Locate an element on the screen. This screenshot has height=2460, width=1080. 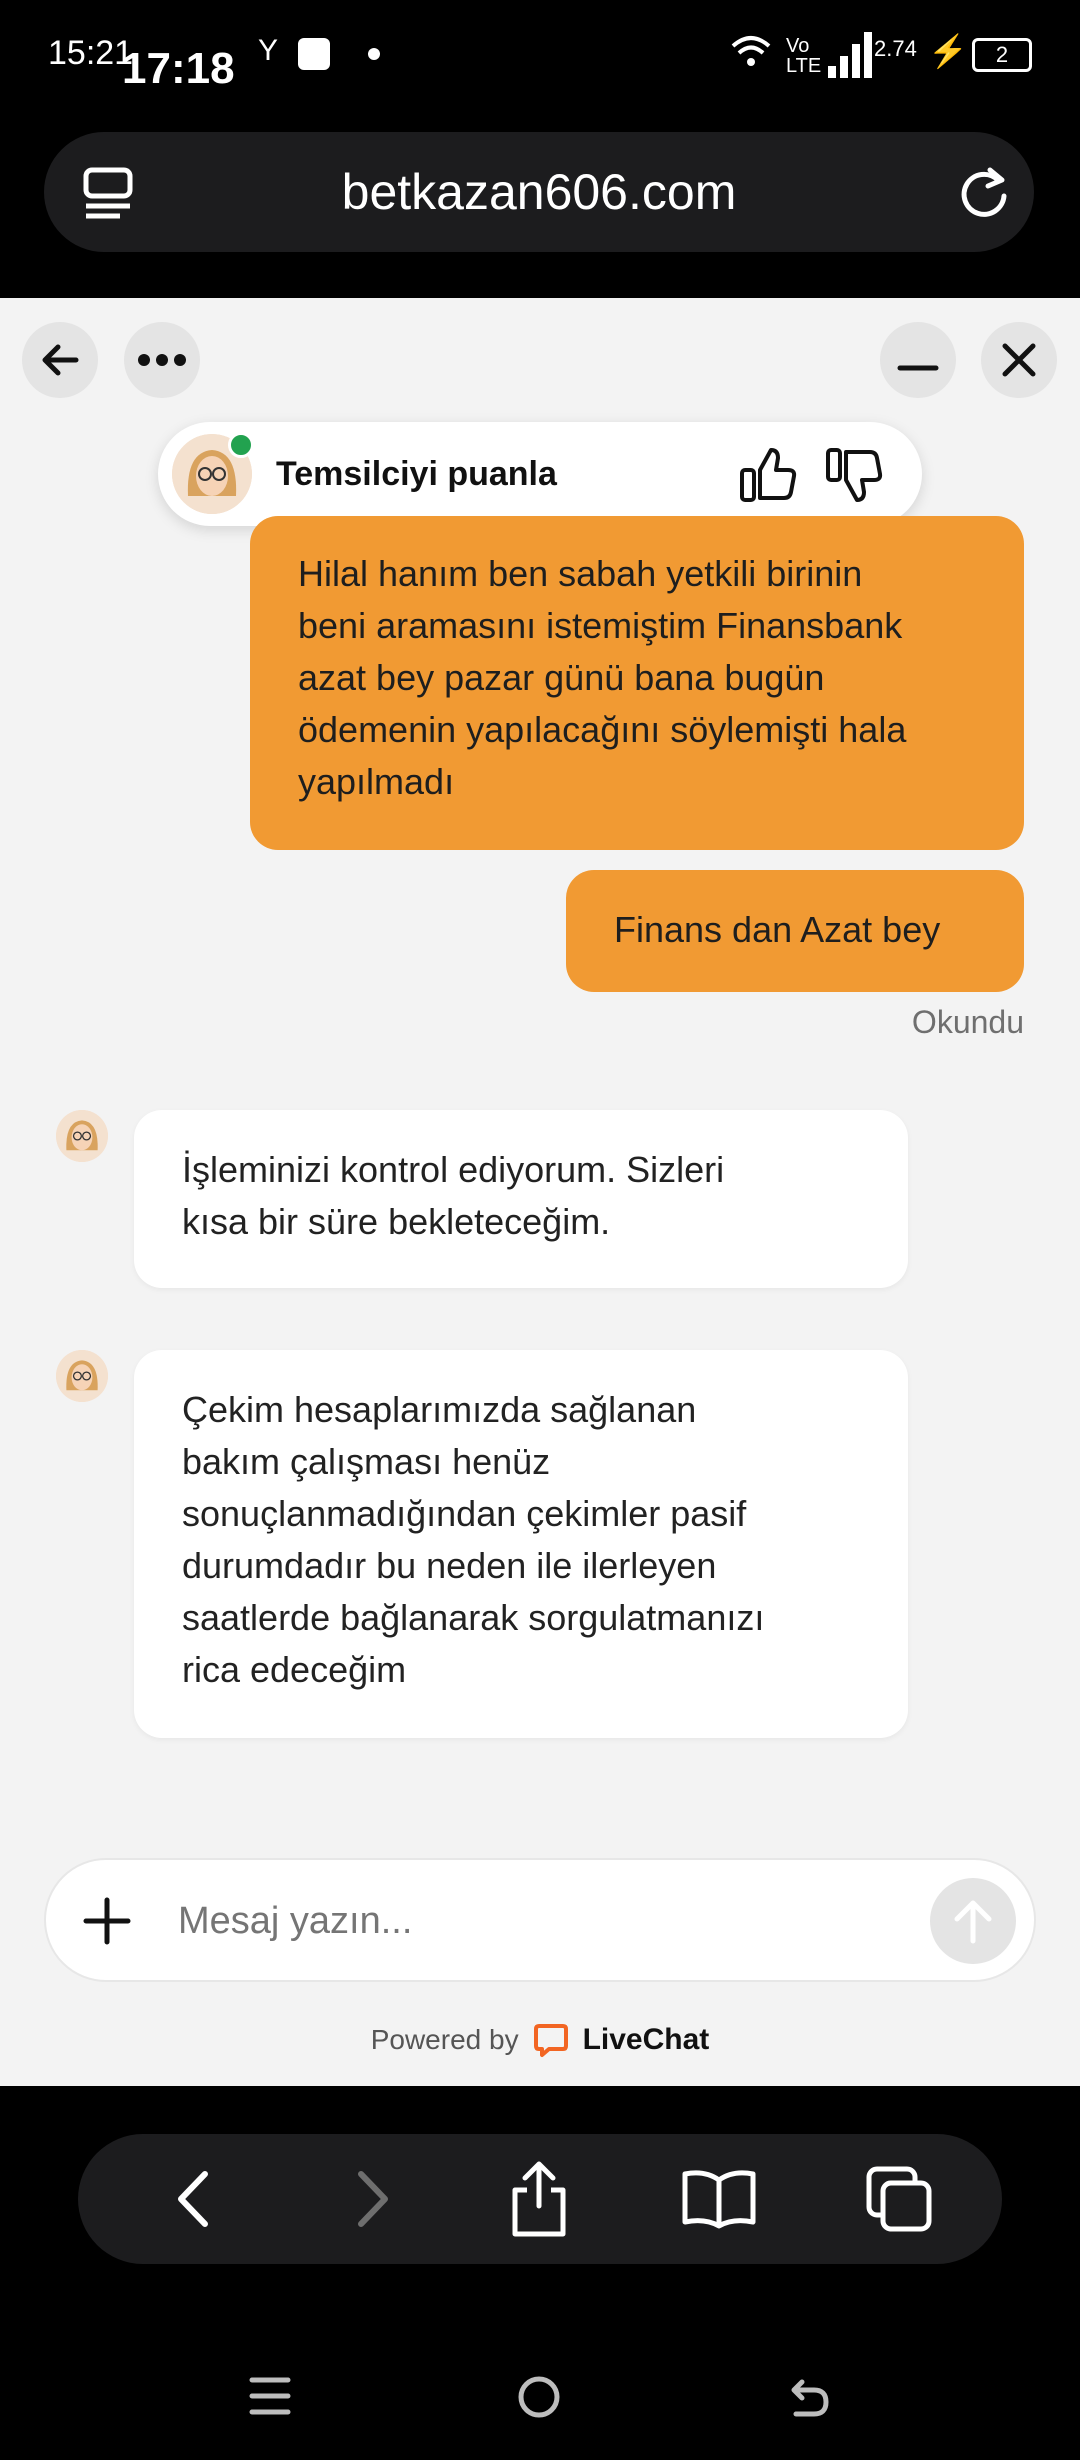
message-line: azat bey pazar günü bana bugün is located at coordinates (561, 677).